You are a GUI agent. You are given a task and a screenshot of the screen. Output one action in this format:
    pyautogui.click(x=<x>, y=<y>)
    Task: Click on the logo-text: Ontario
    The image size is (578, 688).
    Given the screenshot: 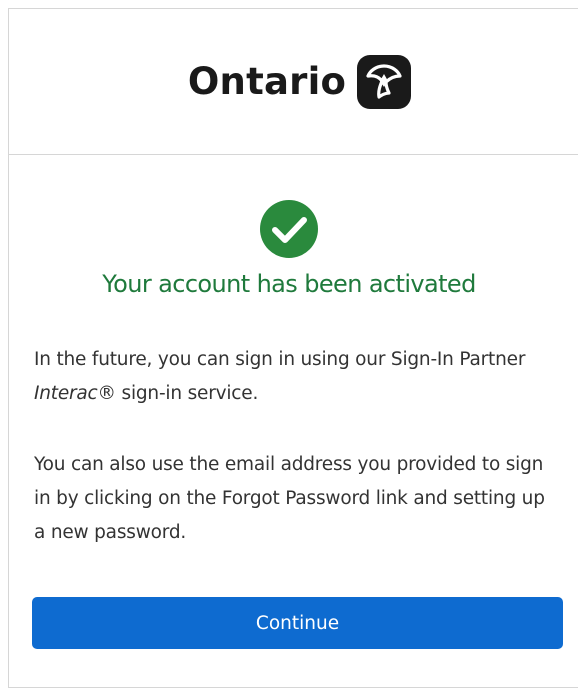 What is the action you would take?
    pyautogui.click(x=267, y=81)
    